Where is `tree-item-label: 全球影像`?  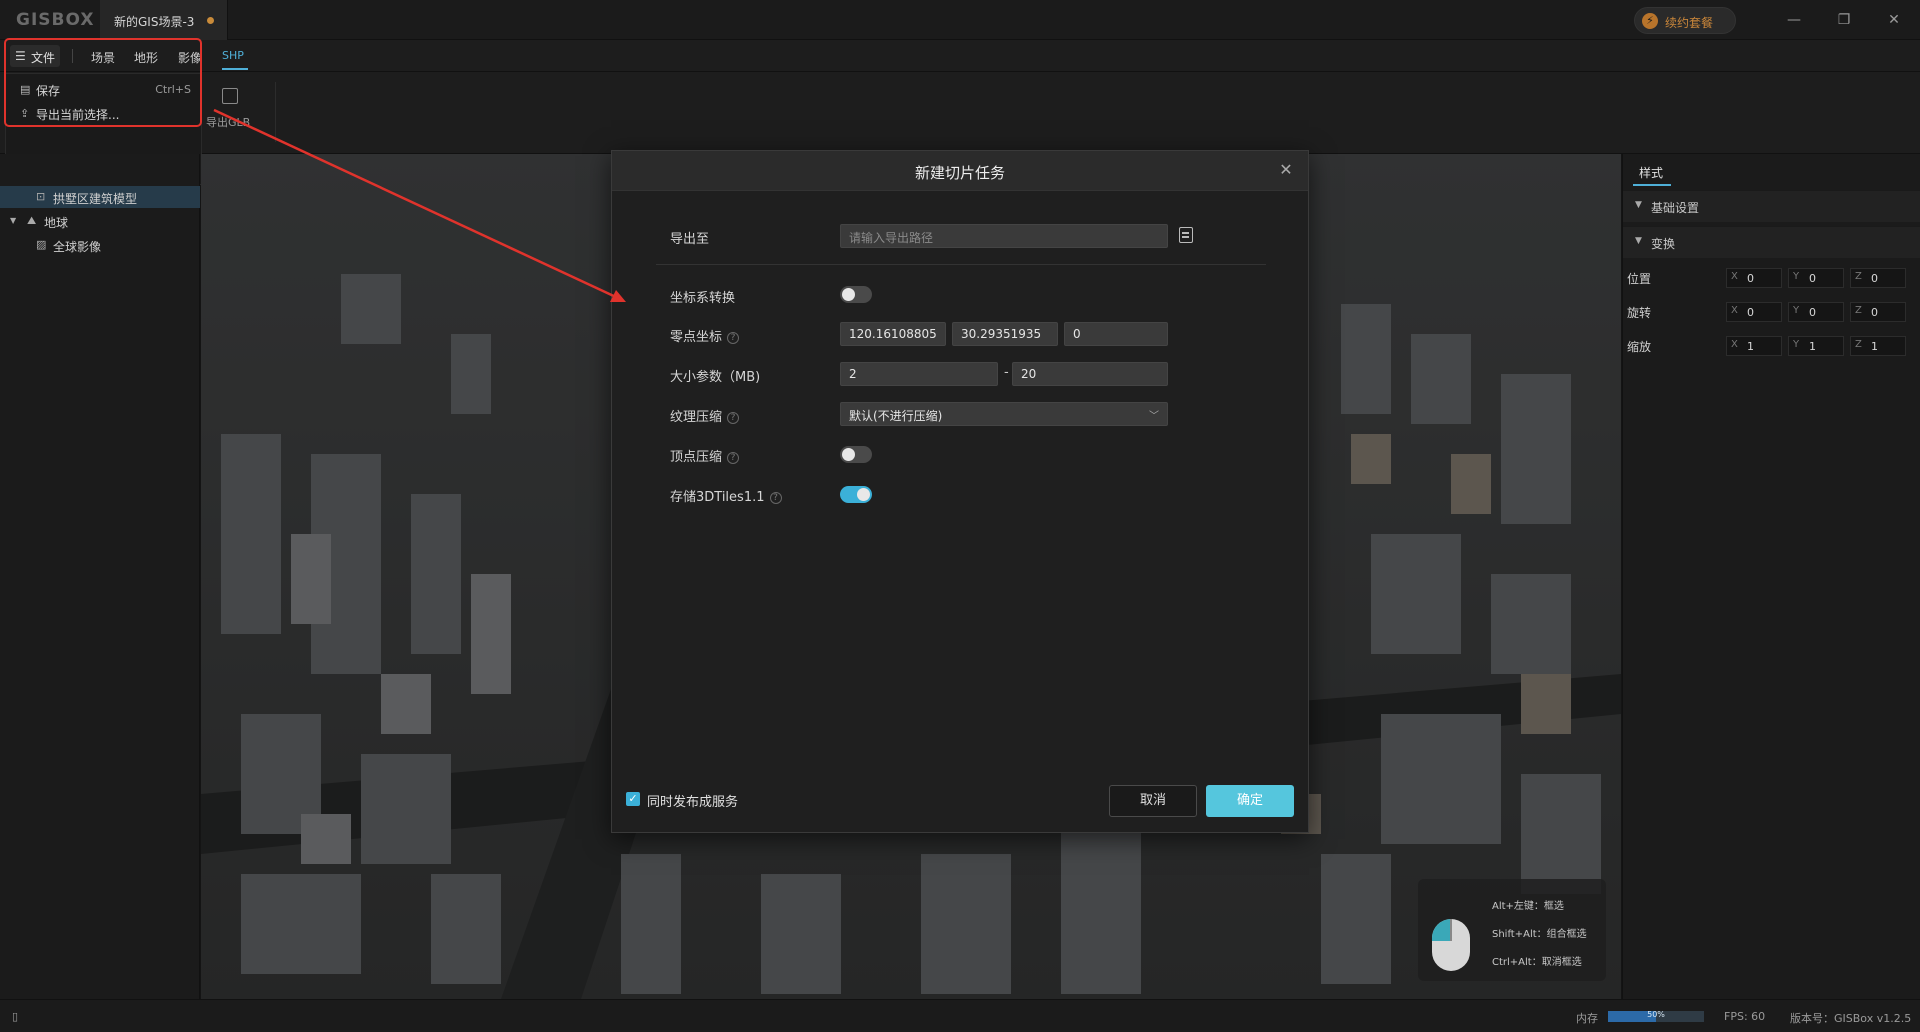
tree-item-label: 全球影像 is located at coordinates (77, 247).